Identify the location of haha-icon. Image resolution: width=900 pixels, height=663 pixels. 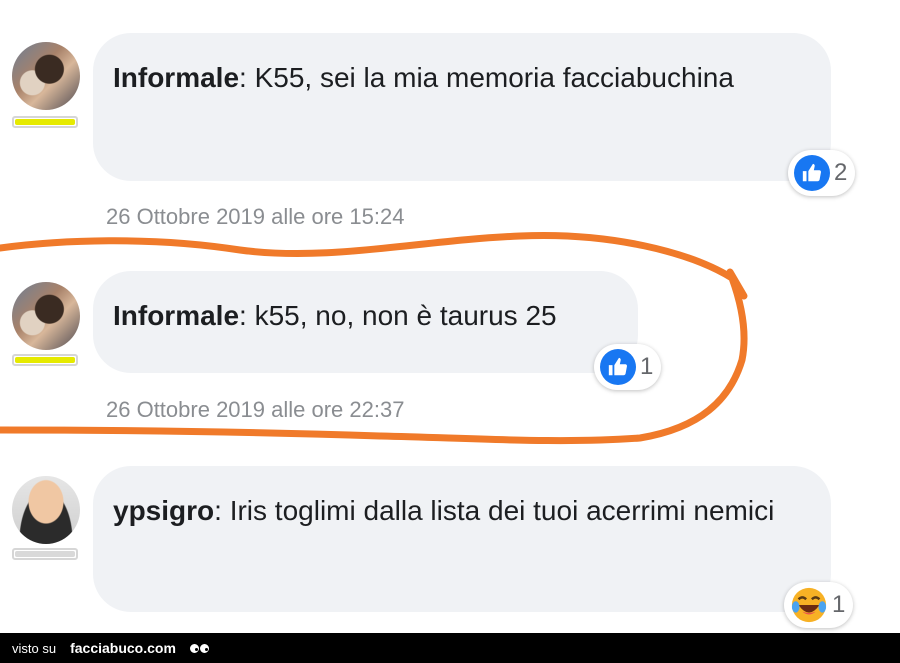
(809, 605).